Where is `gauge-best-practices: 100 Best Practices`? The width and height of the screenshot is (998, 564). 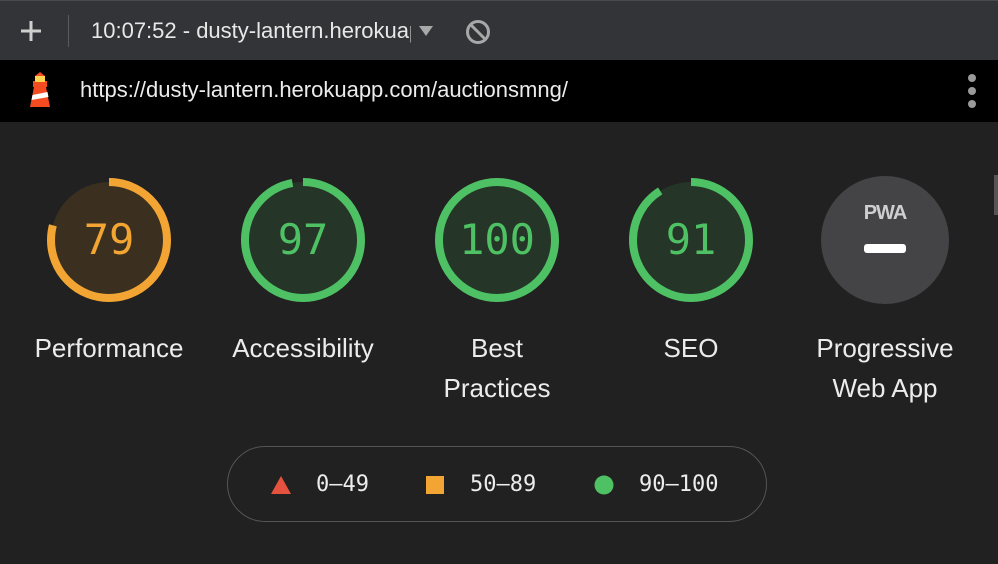
gauge-best-practices: 100 Best Practices is located at coordinates (497, 296).